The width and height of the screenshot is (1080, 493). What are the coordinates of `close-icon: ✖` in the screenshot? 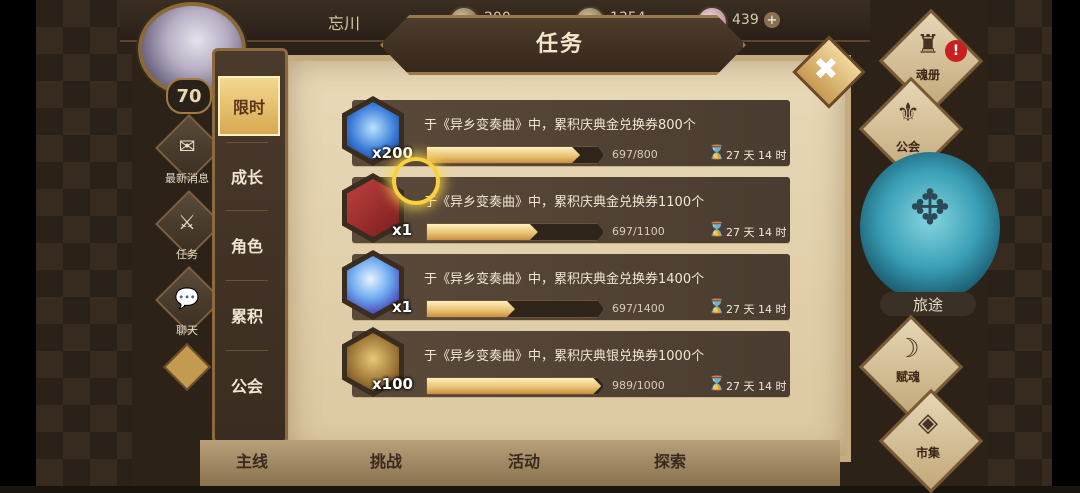 It's located at (826, 69).